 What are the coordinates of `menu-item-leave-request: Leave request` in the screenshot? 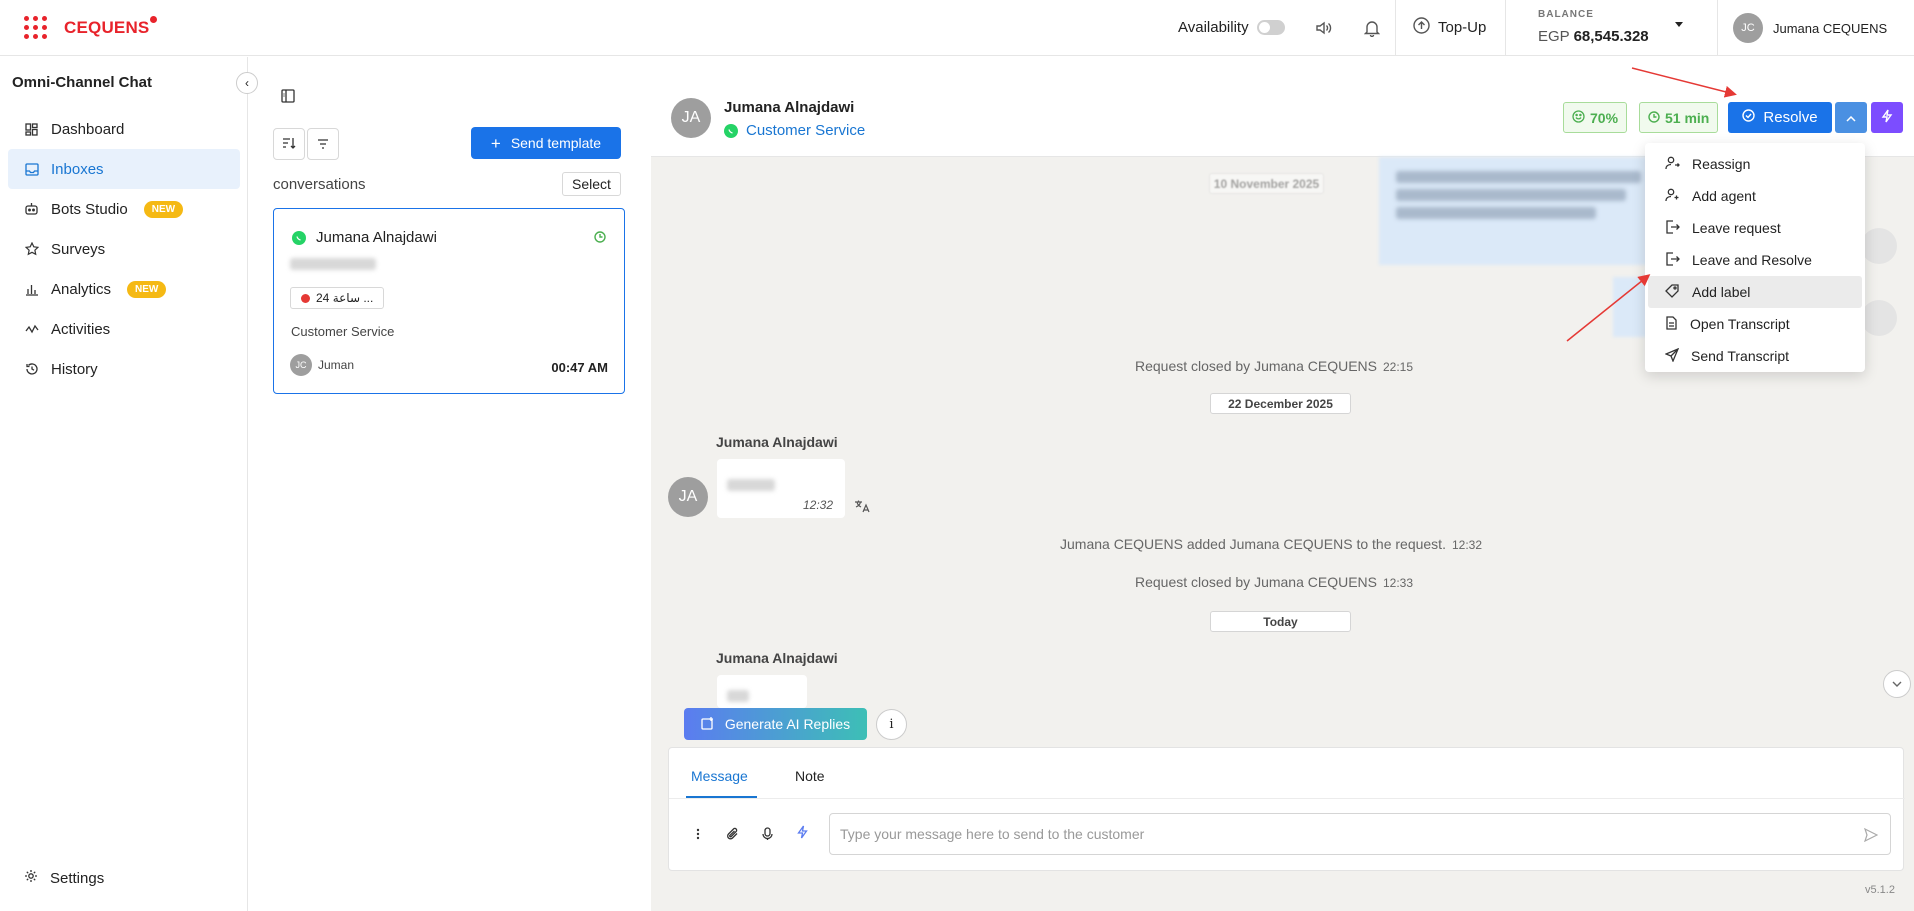 It's located at (1755, 228).